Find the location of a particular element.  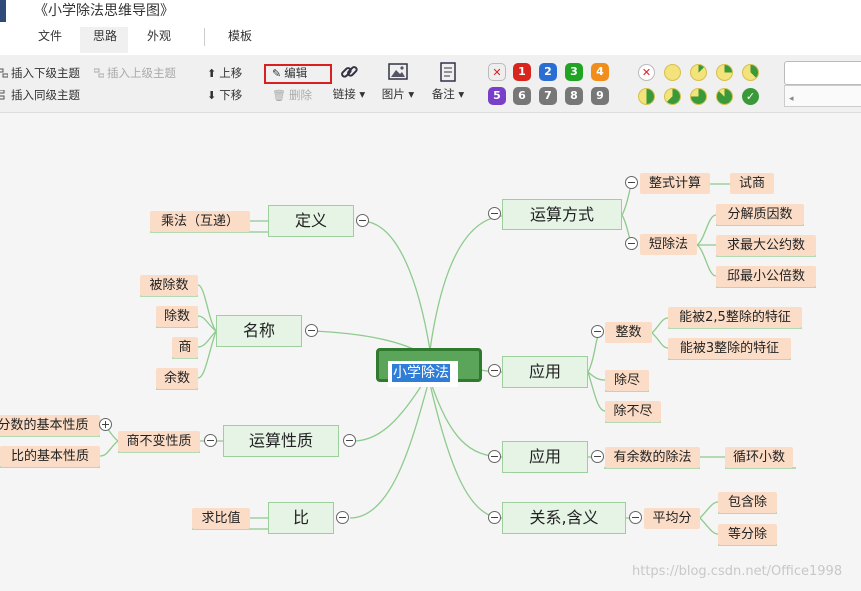

topic-ratio-basic-property: 比的基本性质 is located at coordinates (50, 456).